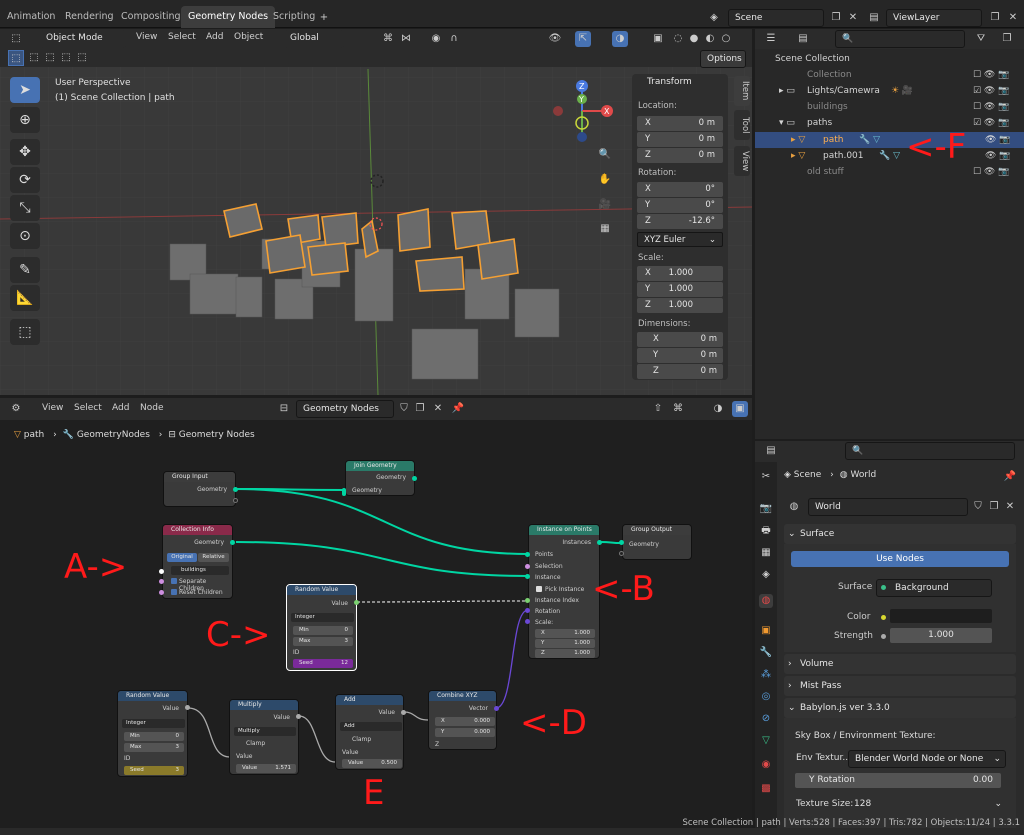 Image resolution: width=1024 pixels, height=835 pixels. I want to click on outliner-row: Scene Collection, so click(889, 59).